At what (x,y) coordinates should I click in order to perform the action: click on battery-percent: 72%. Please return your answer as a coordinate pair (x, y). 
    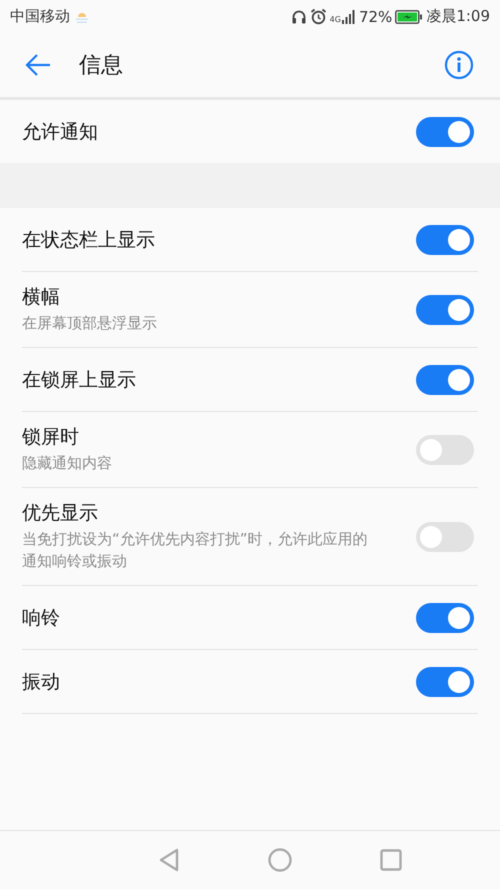
    Looking at the image, I should click on (375, 17).